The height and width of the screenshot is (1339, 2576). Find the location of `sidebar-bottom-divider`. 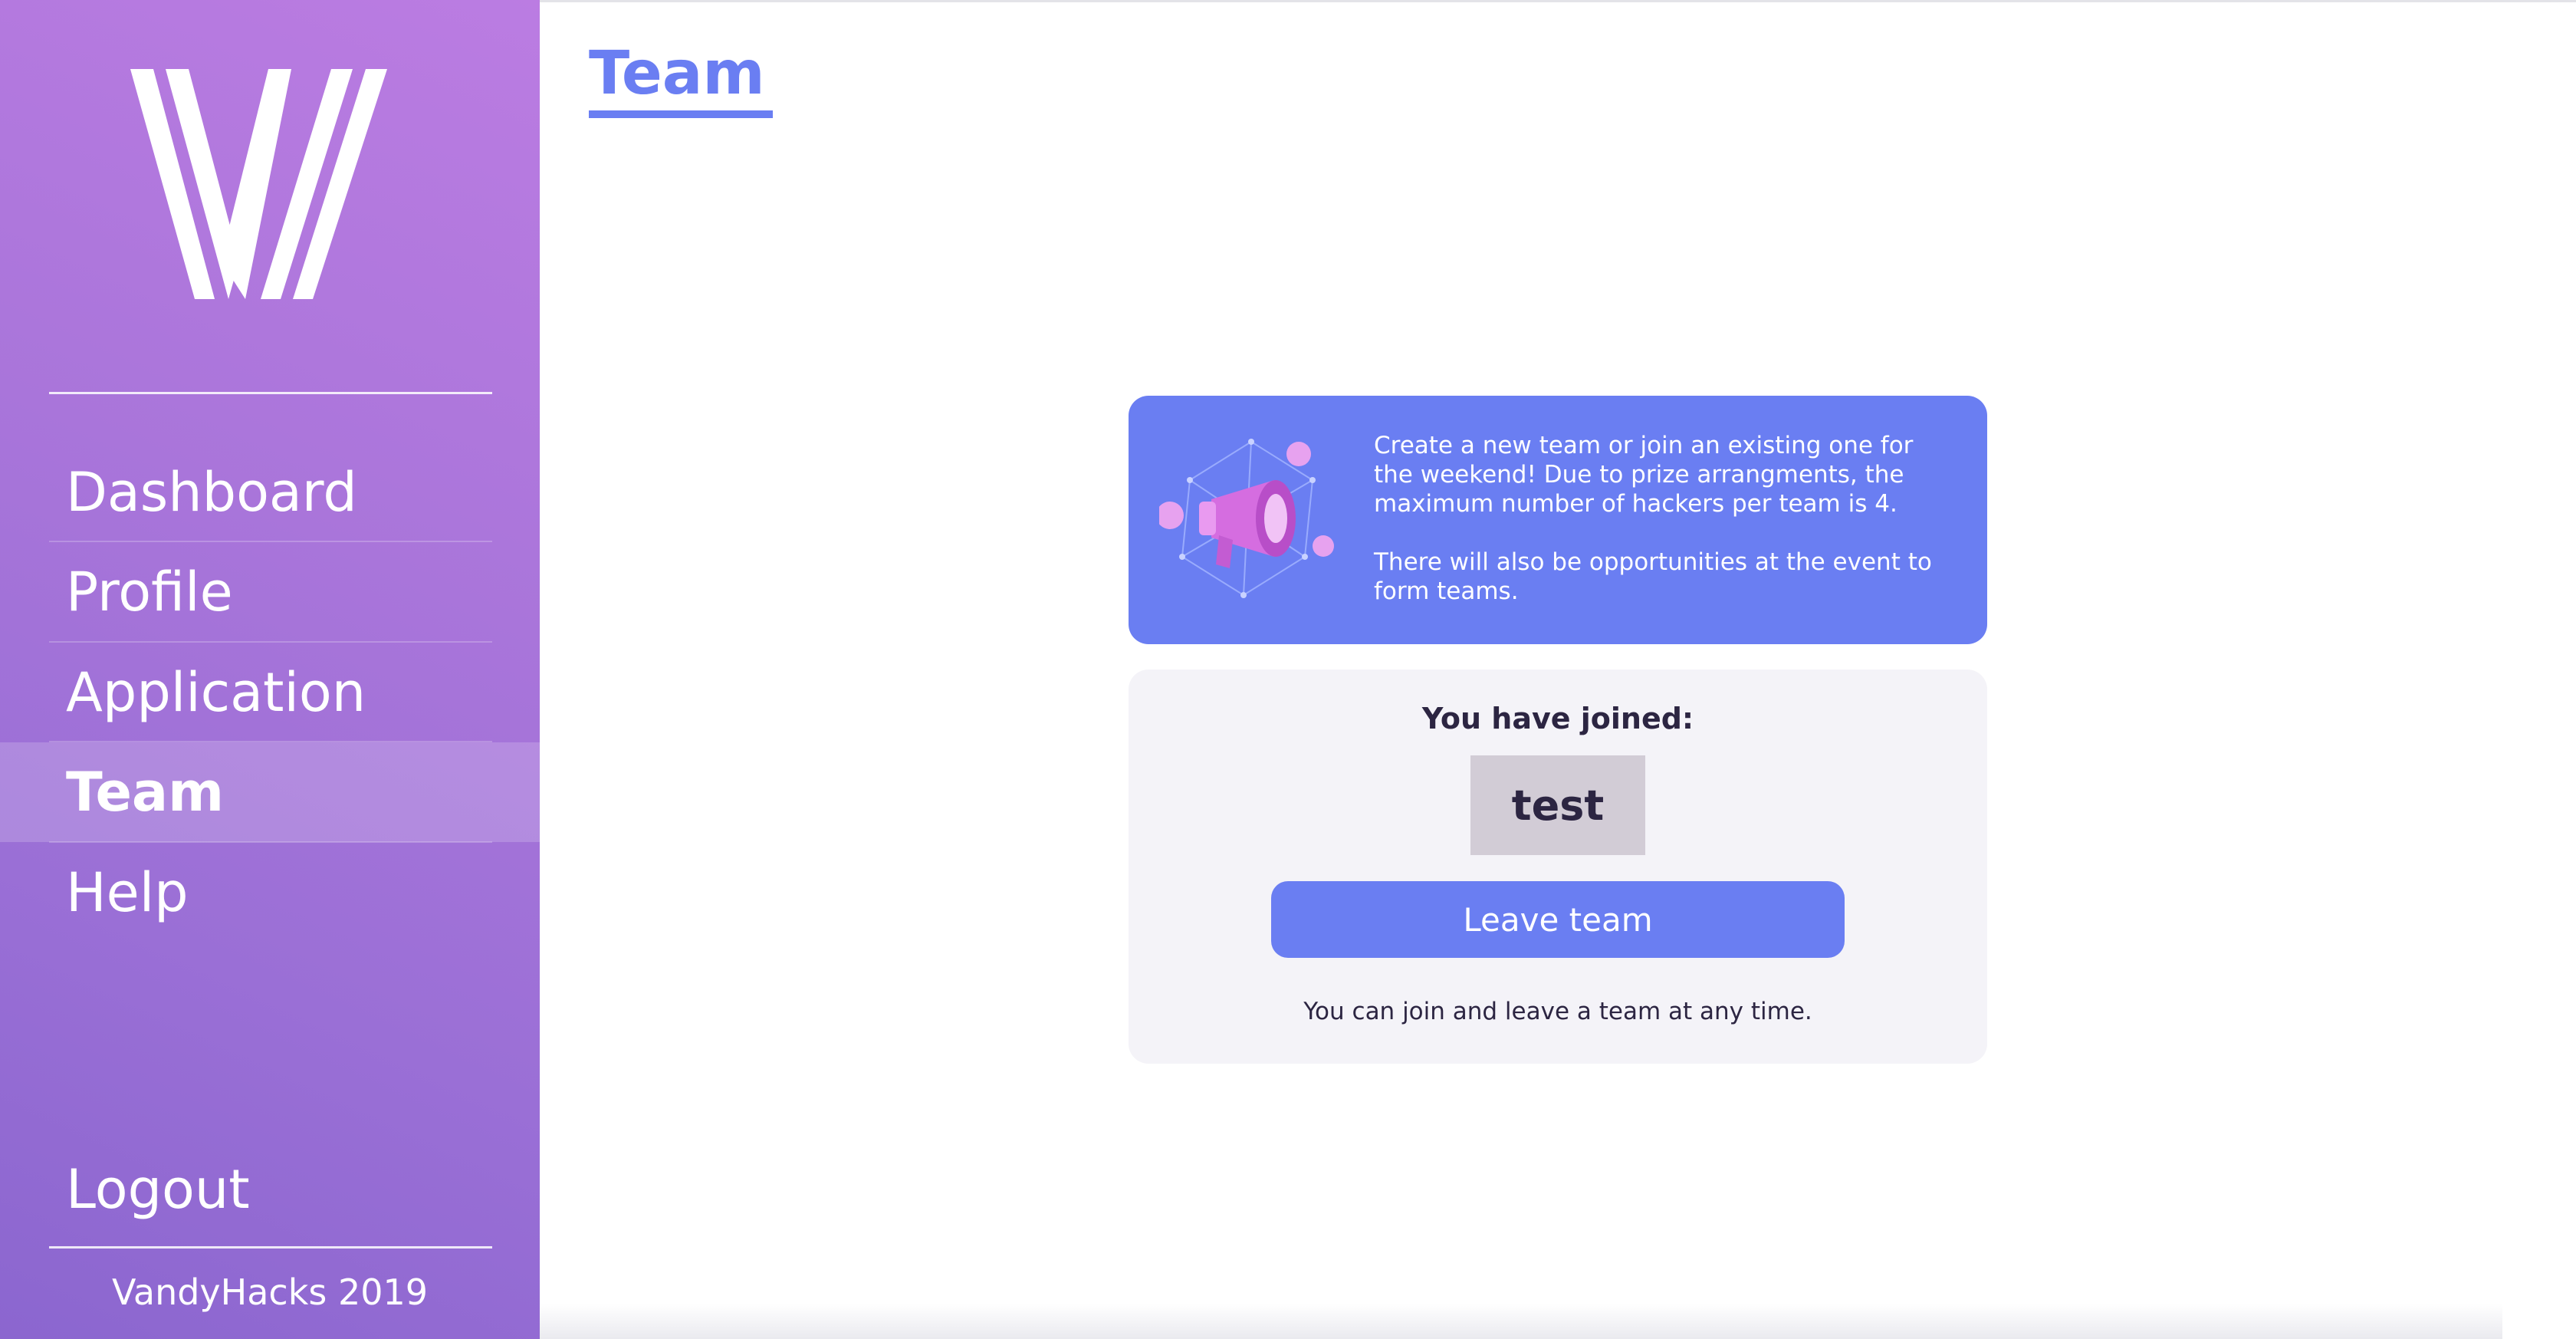

sidebar-bottom-divider is located at coordinates (270, 1247).